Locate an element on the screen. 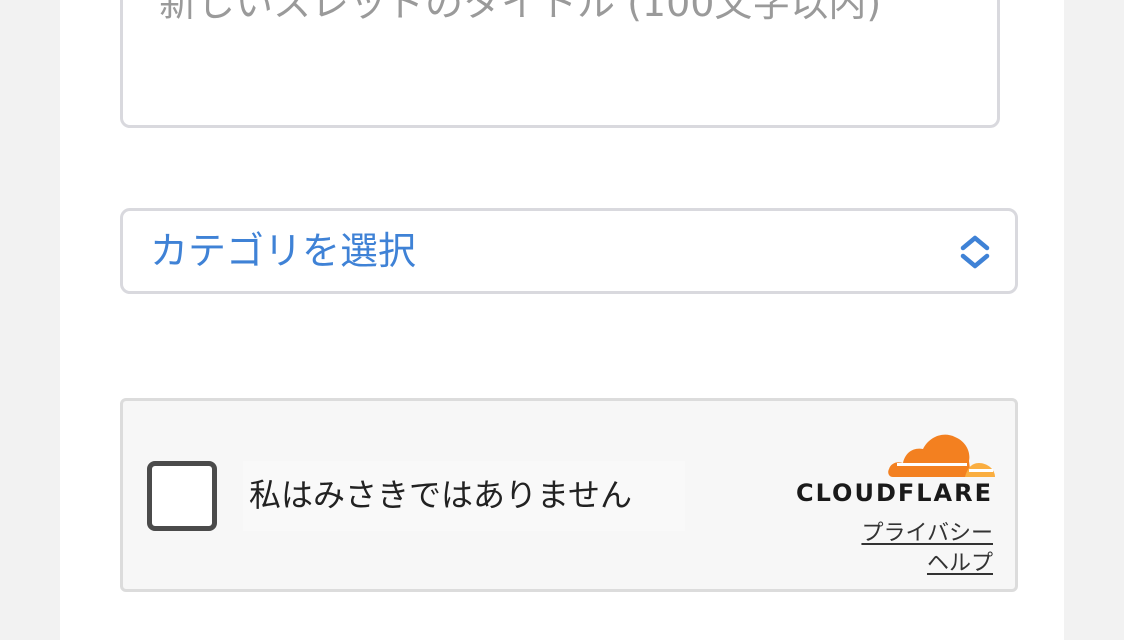 The height and width of the screenshot is (640, 1124). thread-title-placeholder: 新しいスレッドのタイトル (100文字以内) is located at coordinates (520, 12).